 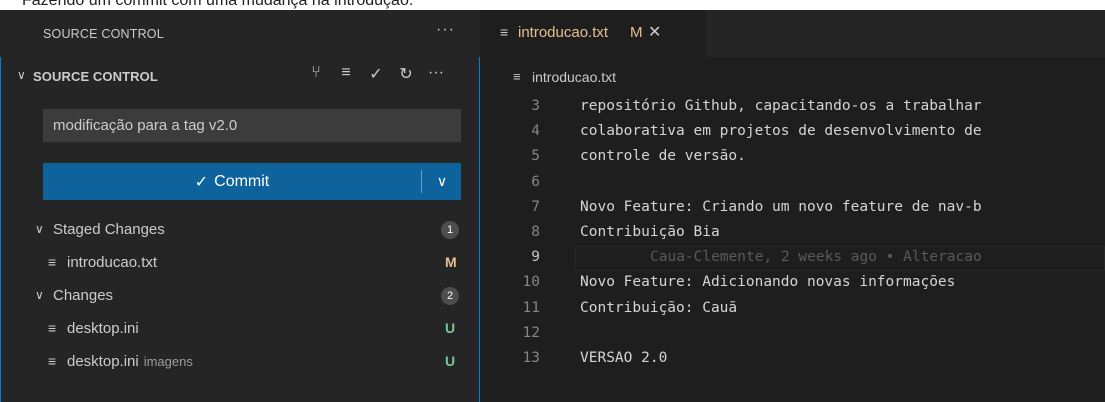 What do you see at coordinates (792, 233) in the screenshot?
I see `code-line: 8 Contribuição Bia` at bounding box center [792, 233].